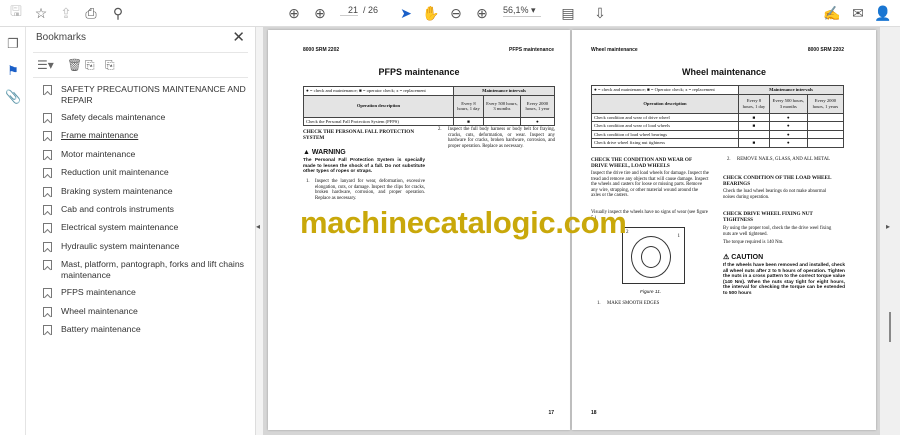 This screenshot has width=900, height=435. I want to click on scrollbar-thumb, so click(890, 327).